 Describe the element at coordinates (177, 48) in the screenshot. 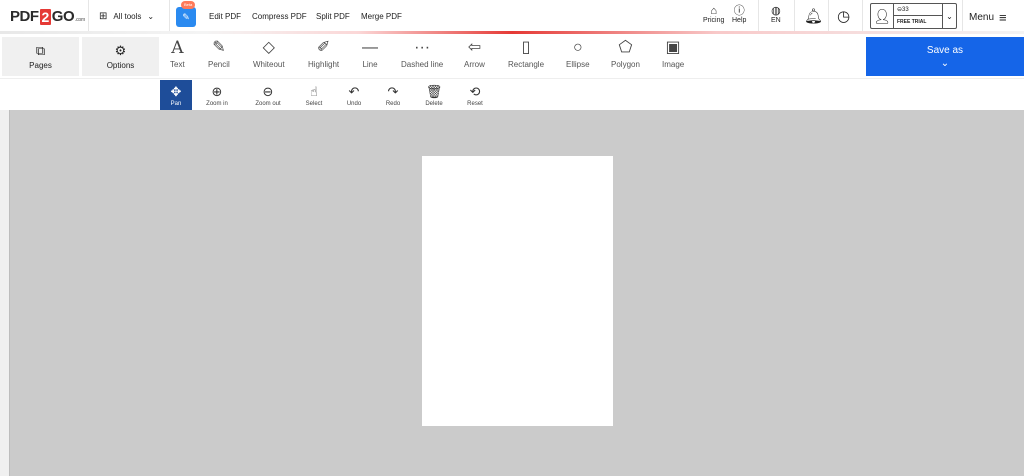

I see `text-icon: A` at that location.